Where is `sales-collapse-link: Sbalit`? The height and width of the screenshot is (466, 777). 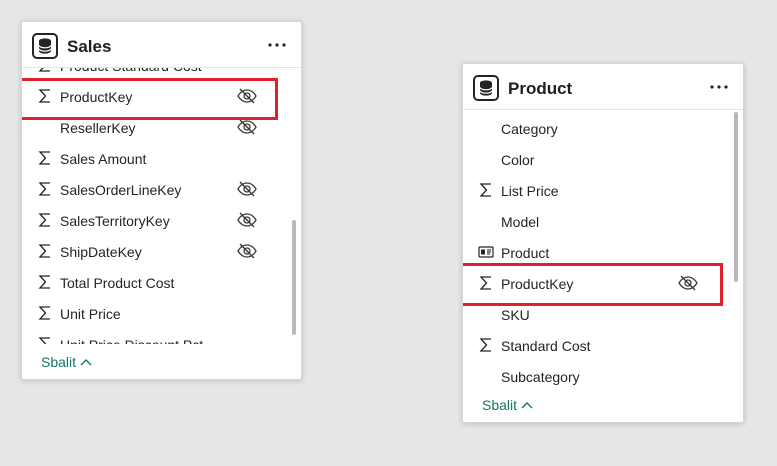 sales-collapse-link: Sbalit is located at coordinates (66, 362).